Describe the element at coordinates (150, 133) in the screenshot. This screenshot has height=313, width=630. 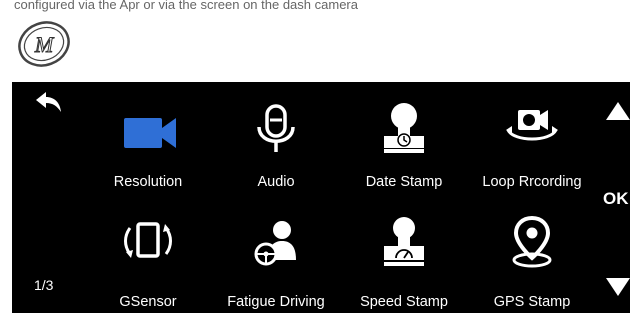
I see `video-camera-icon` at that location.